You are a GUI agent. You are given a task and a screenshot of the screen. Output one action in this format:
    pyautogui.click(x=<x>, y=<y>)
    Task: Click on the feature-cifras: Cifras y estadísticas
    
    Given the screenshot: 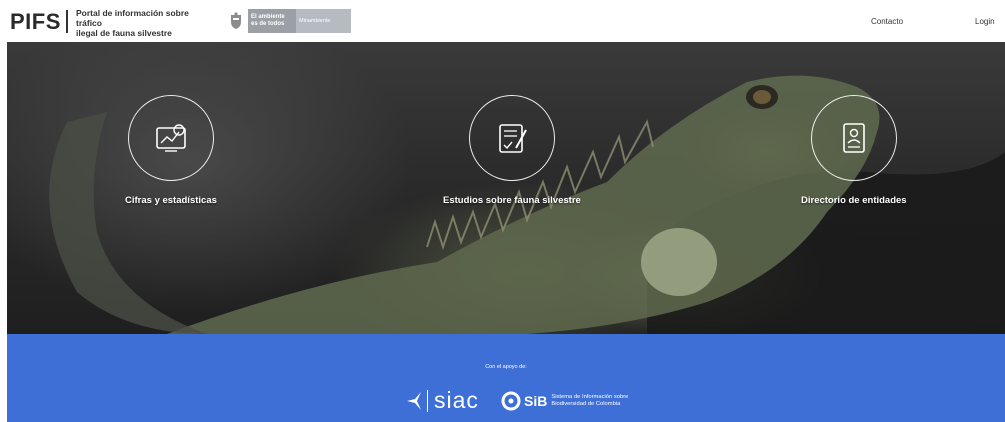 What is the action you would take?
    pyautogui.click(x=171, y=150)
    